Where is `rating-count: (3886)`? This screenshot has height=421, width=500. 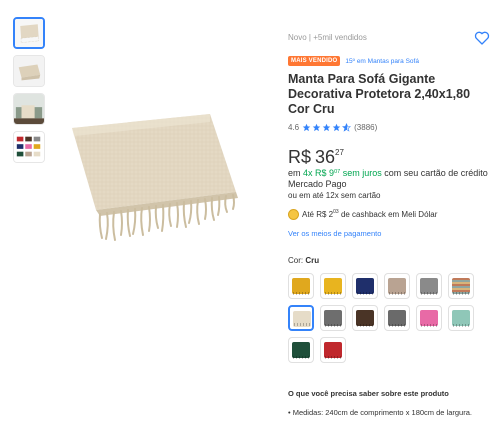
rating-count: (3886) is located at coordinates (366, 127).